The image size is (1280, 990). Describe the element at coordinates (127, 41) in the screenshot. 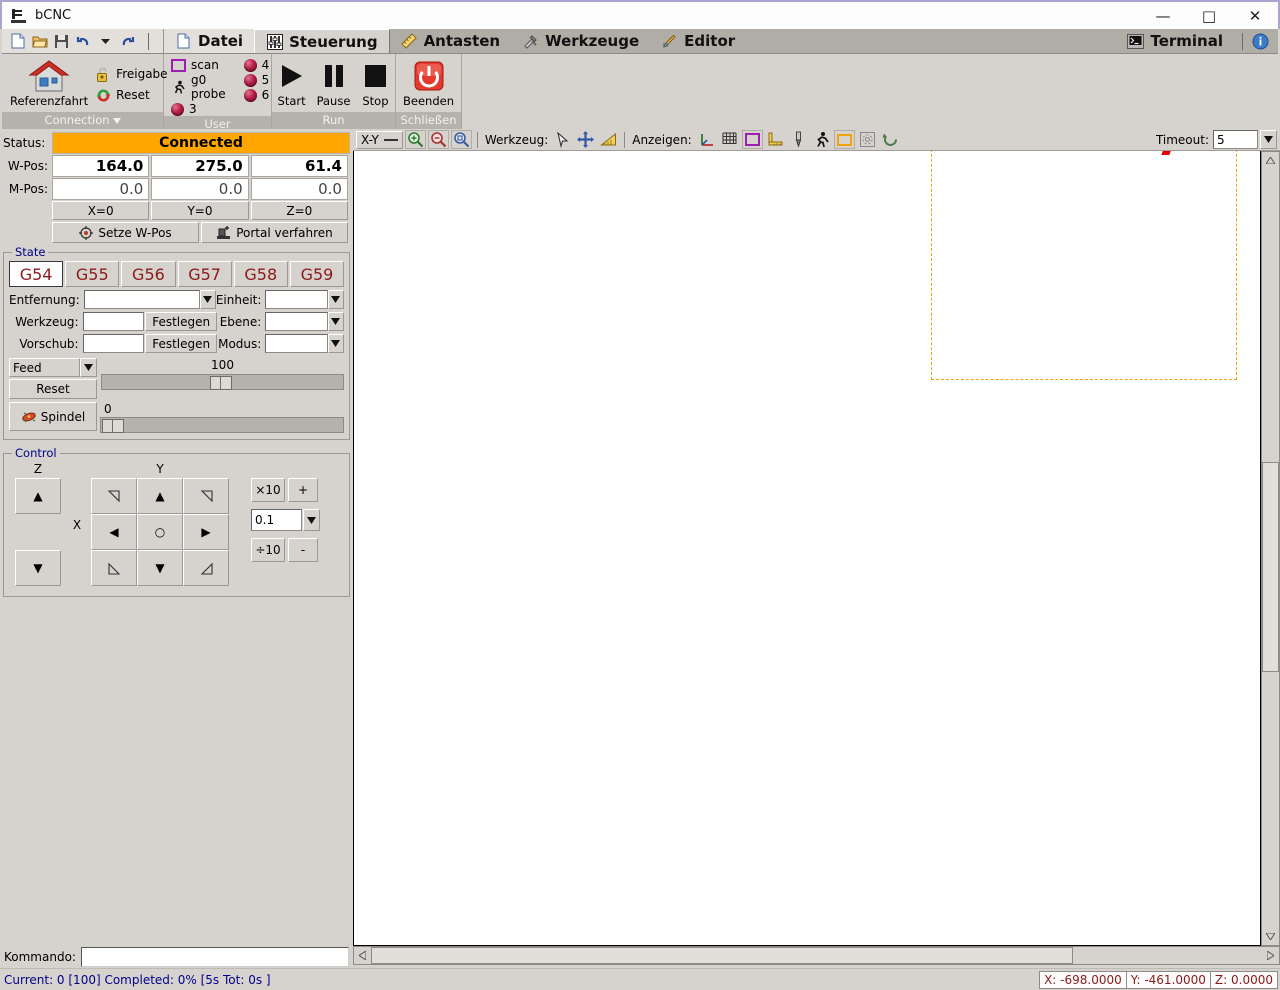

I see `redo-icon` at that location.